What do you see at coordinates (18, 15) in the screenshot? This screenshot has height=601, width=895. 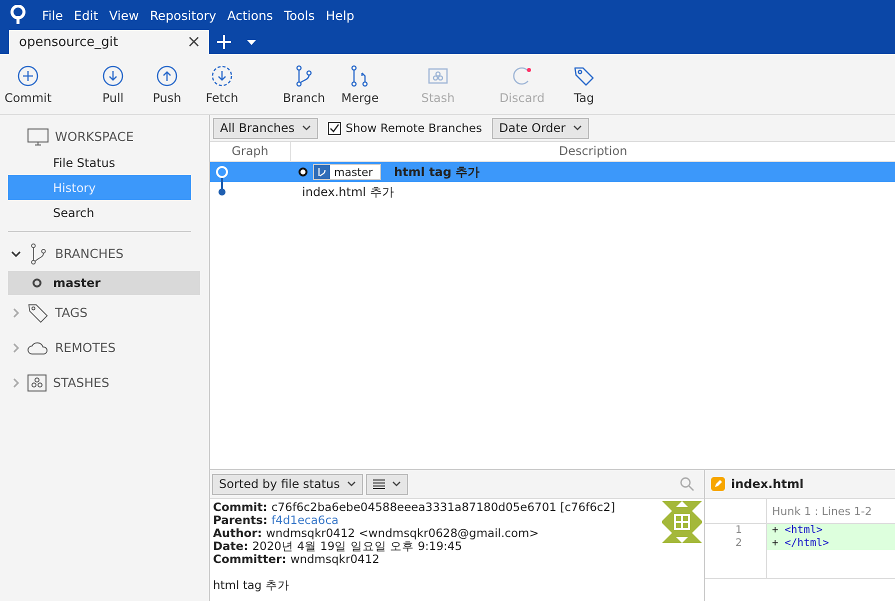 I see `logo-icon` at bounding box center [18, 15].